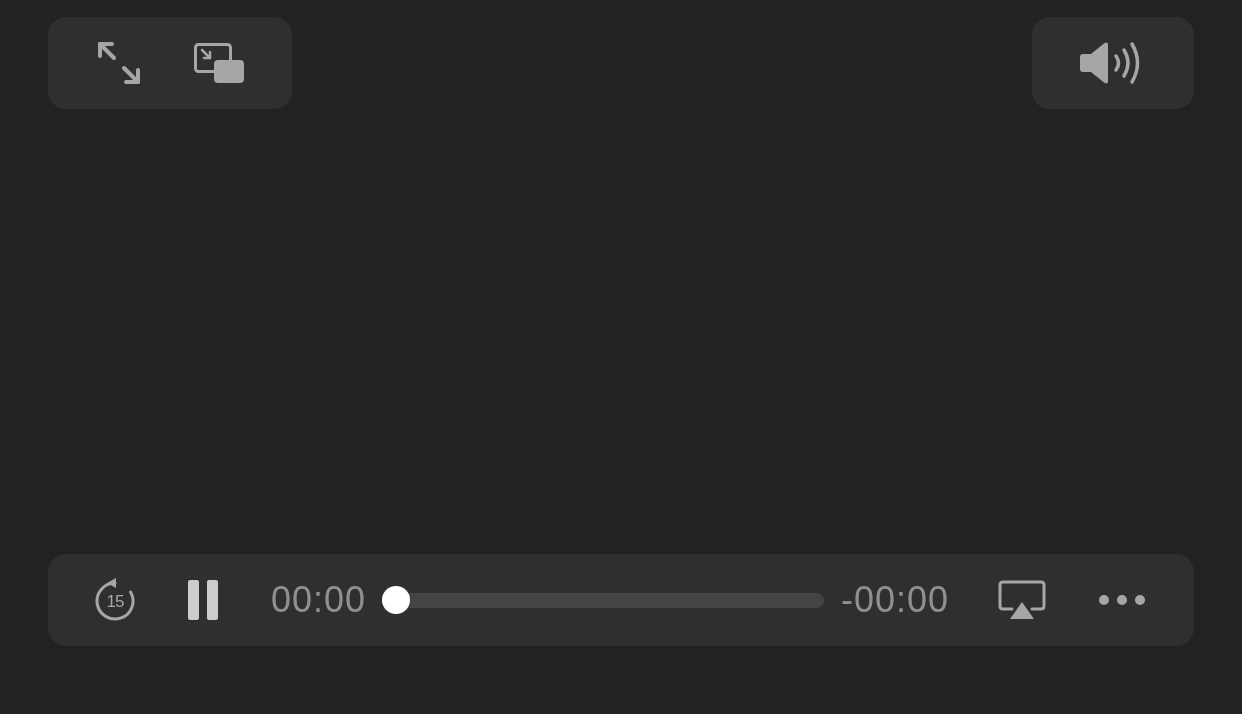 The height and width of the screenshot is (714, 1242). I want to click on progress-track, so click(603, 600).